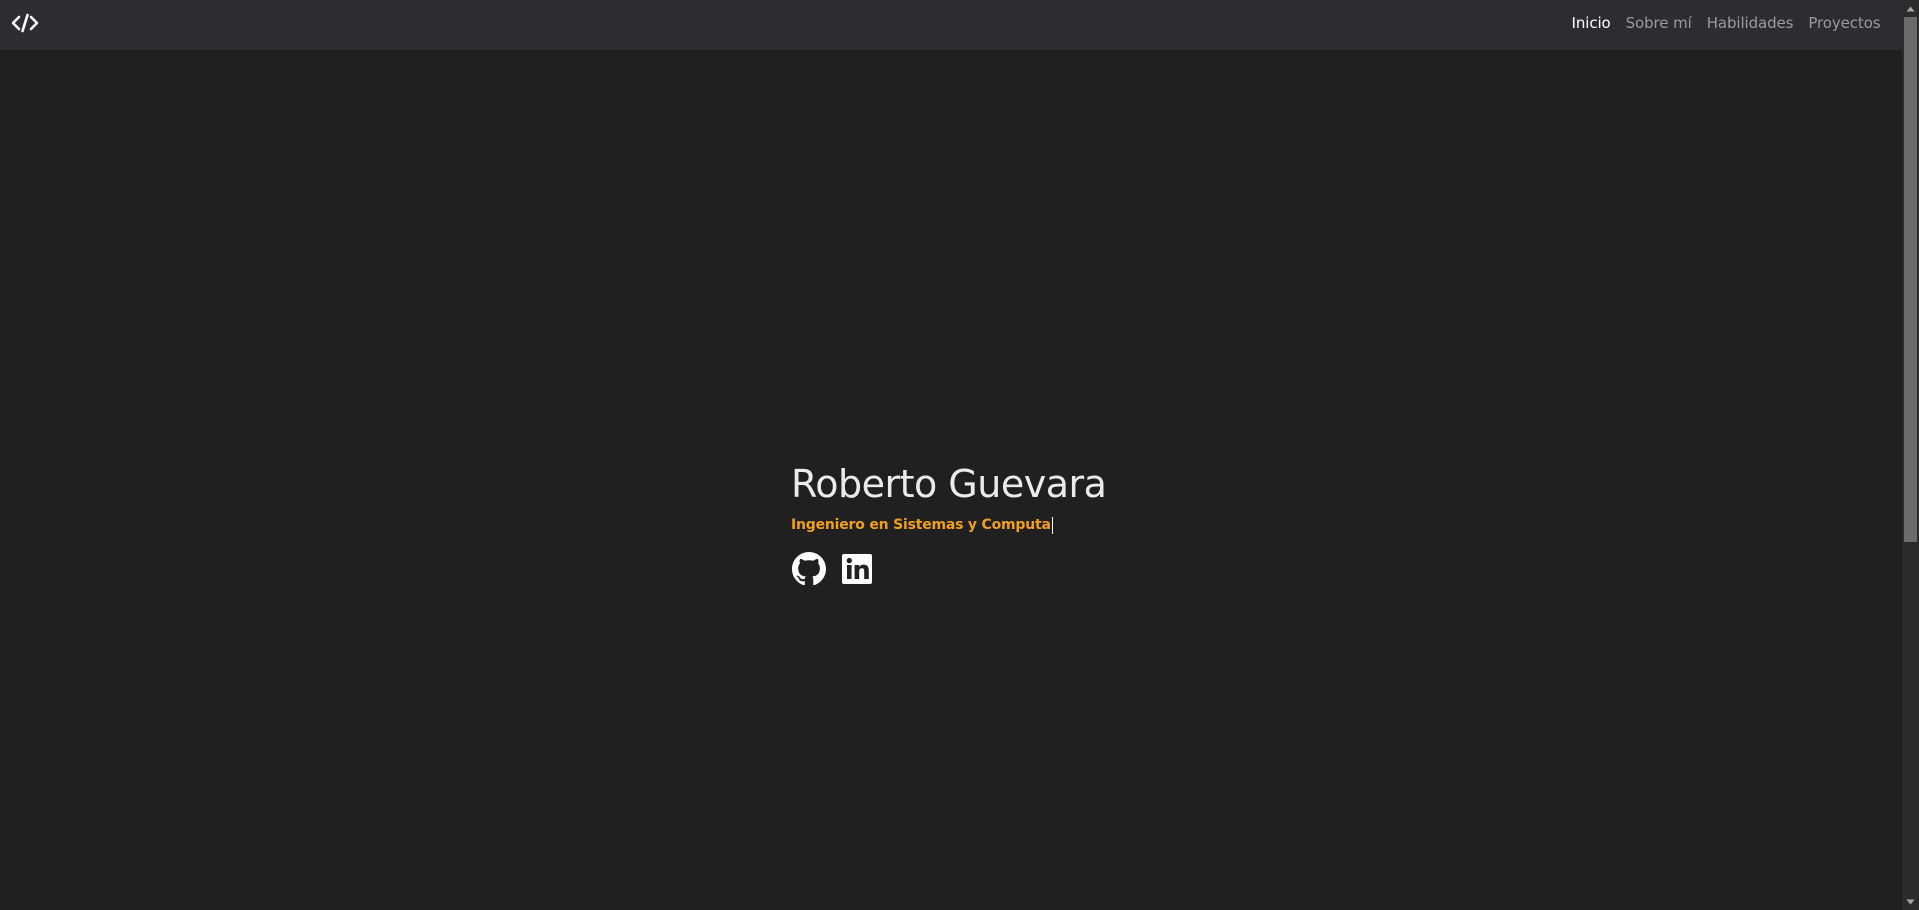 The image size is (1919, 910). I want to click on nav-link-inicio: Inicio, so click(1591, 23).